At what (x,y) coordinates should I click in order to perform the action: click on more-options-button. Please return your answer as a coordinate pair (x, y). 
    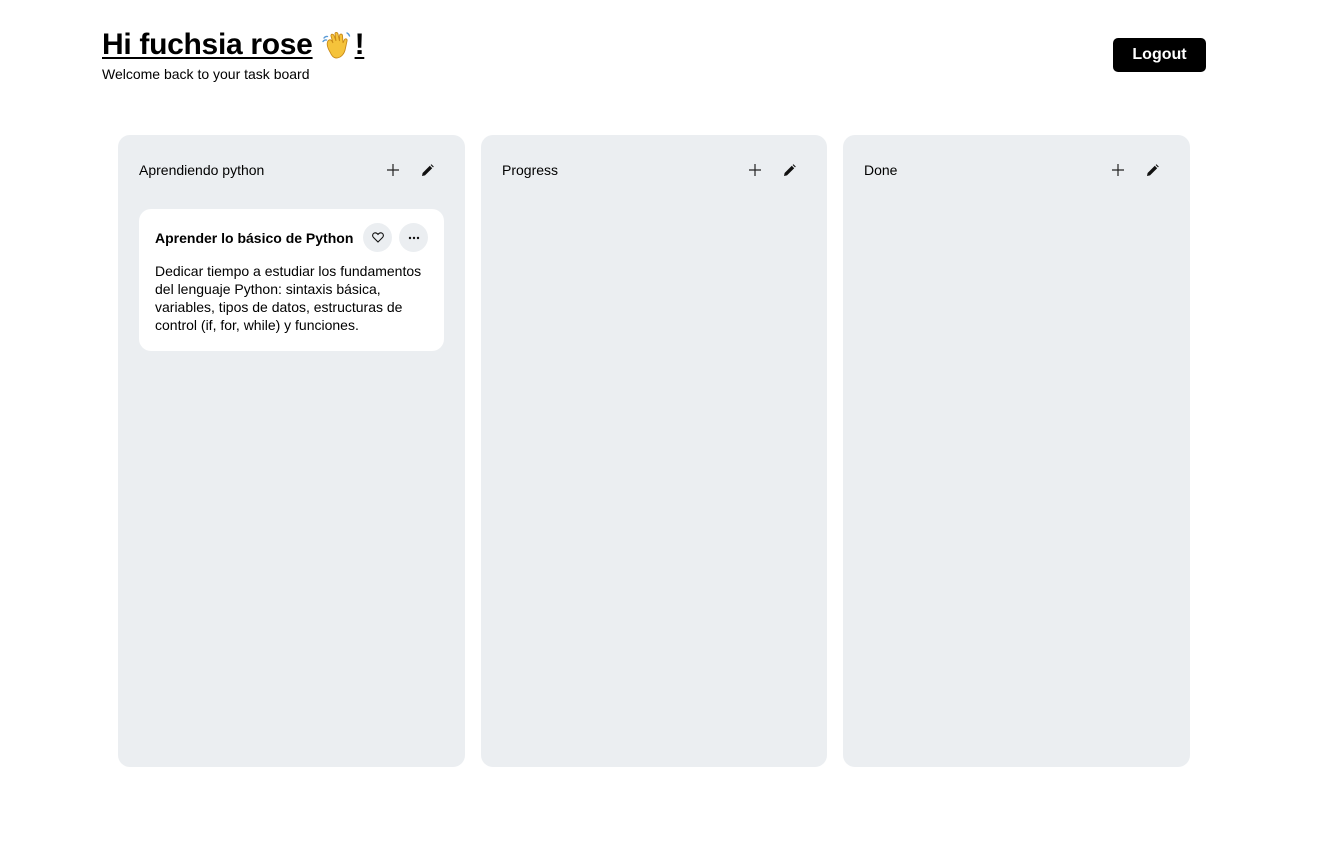
    Looking at the image, I should click on (413, 237).